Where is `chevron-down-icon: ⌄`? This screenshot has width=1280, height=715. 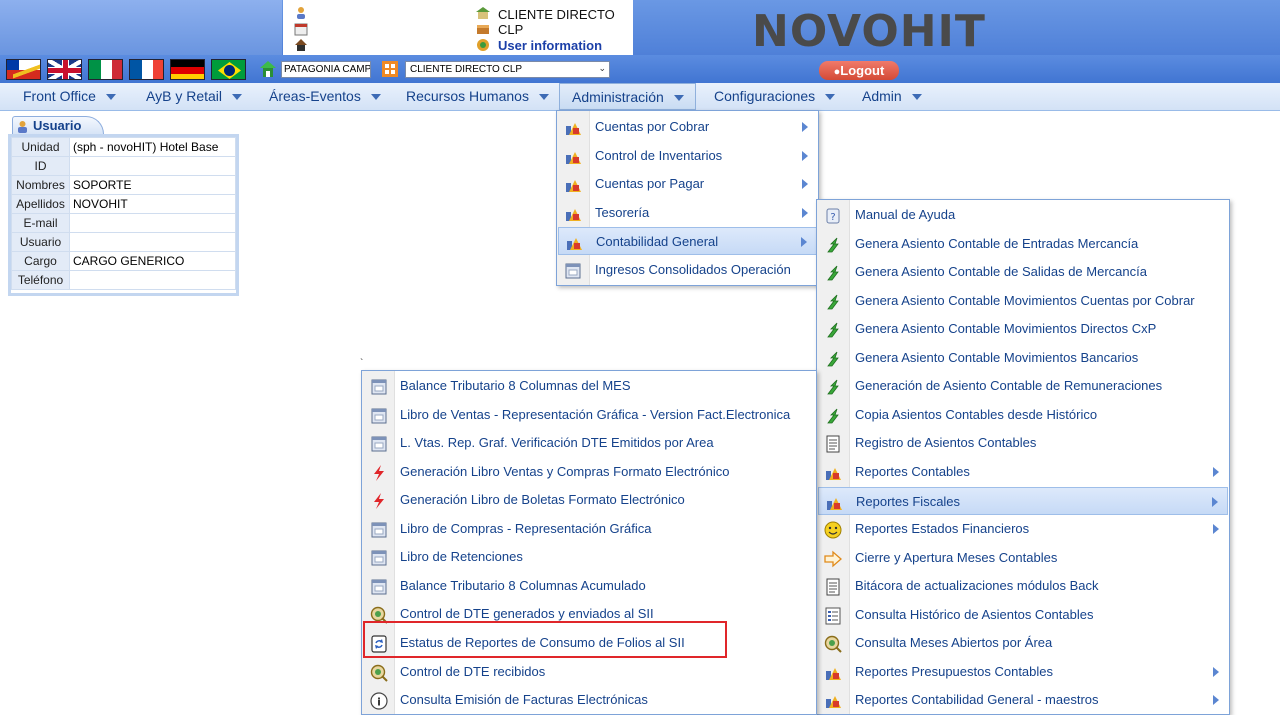
chevron-down-icon: ⌄ is located at coordinates (602, 68).